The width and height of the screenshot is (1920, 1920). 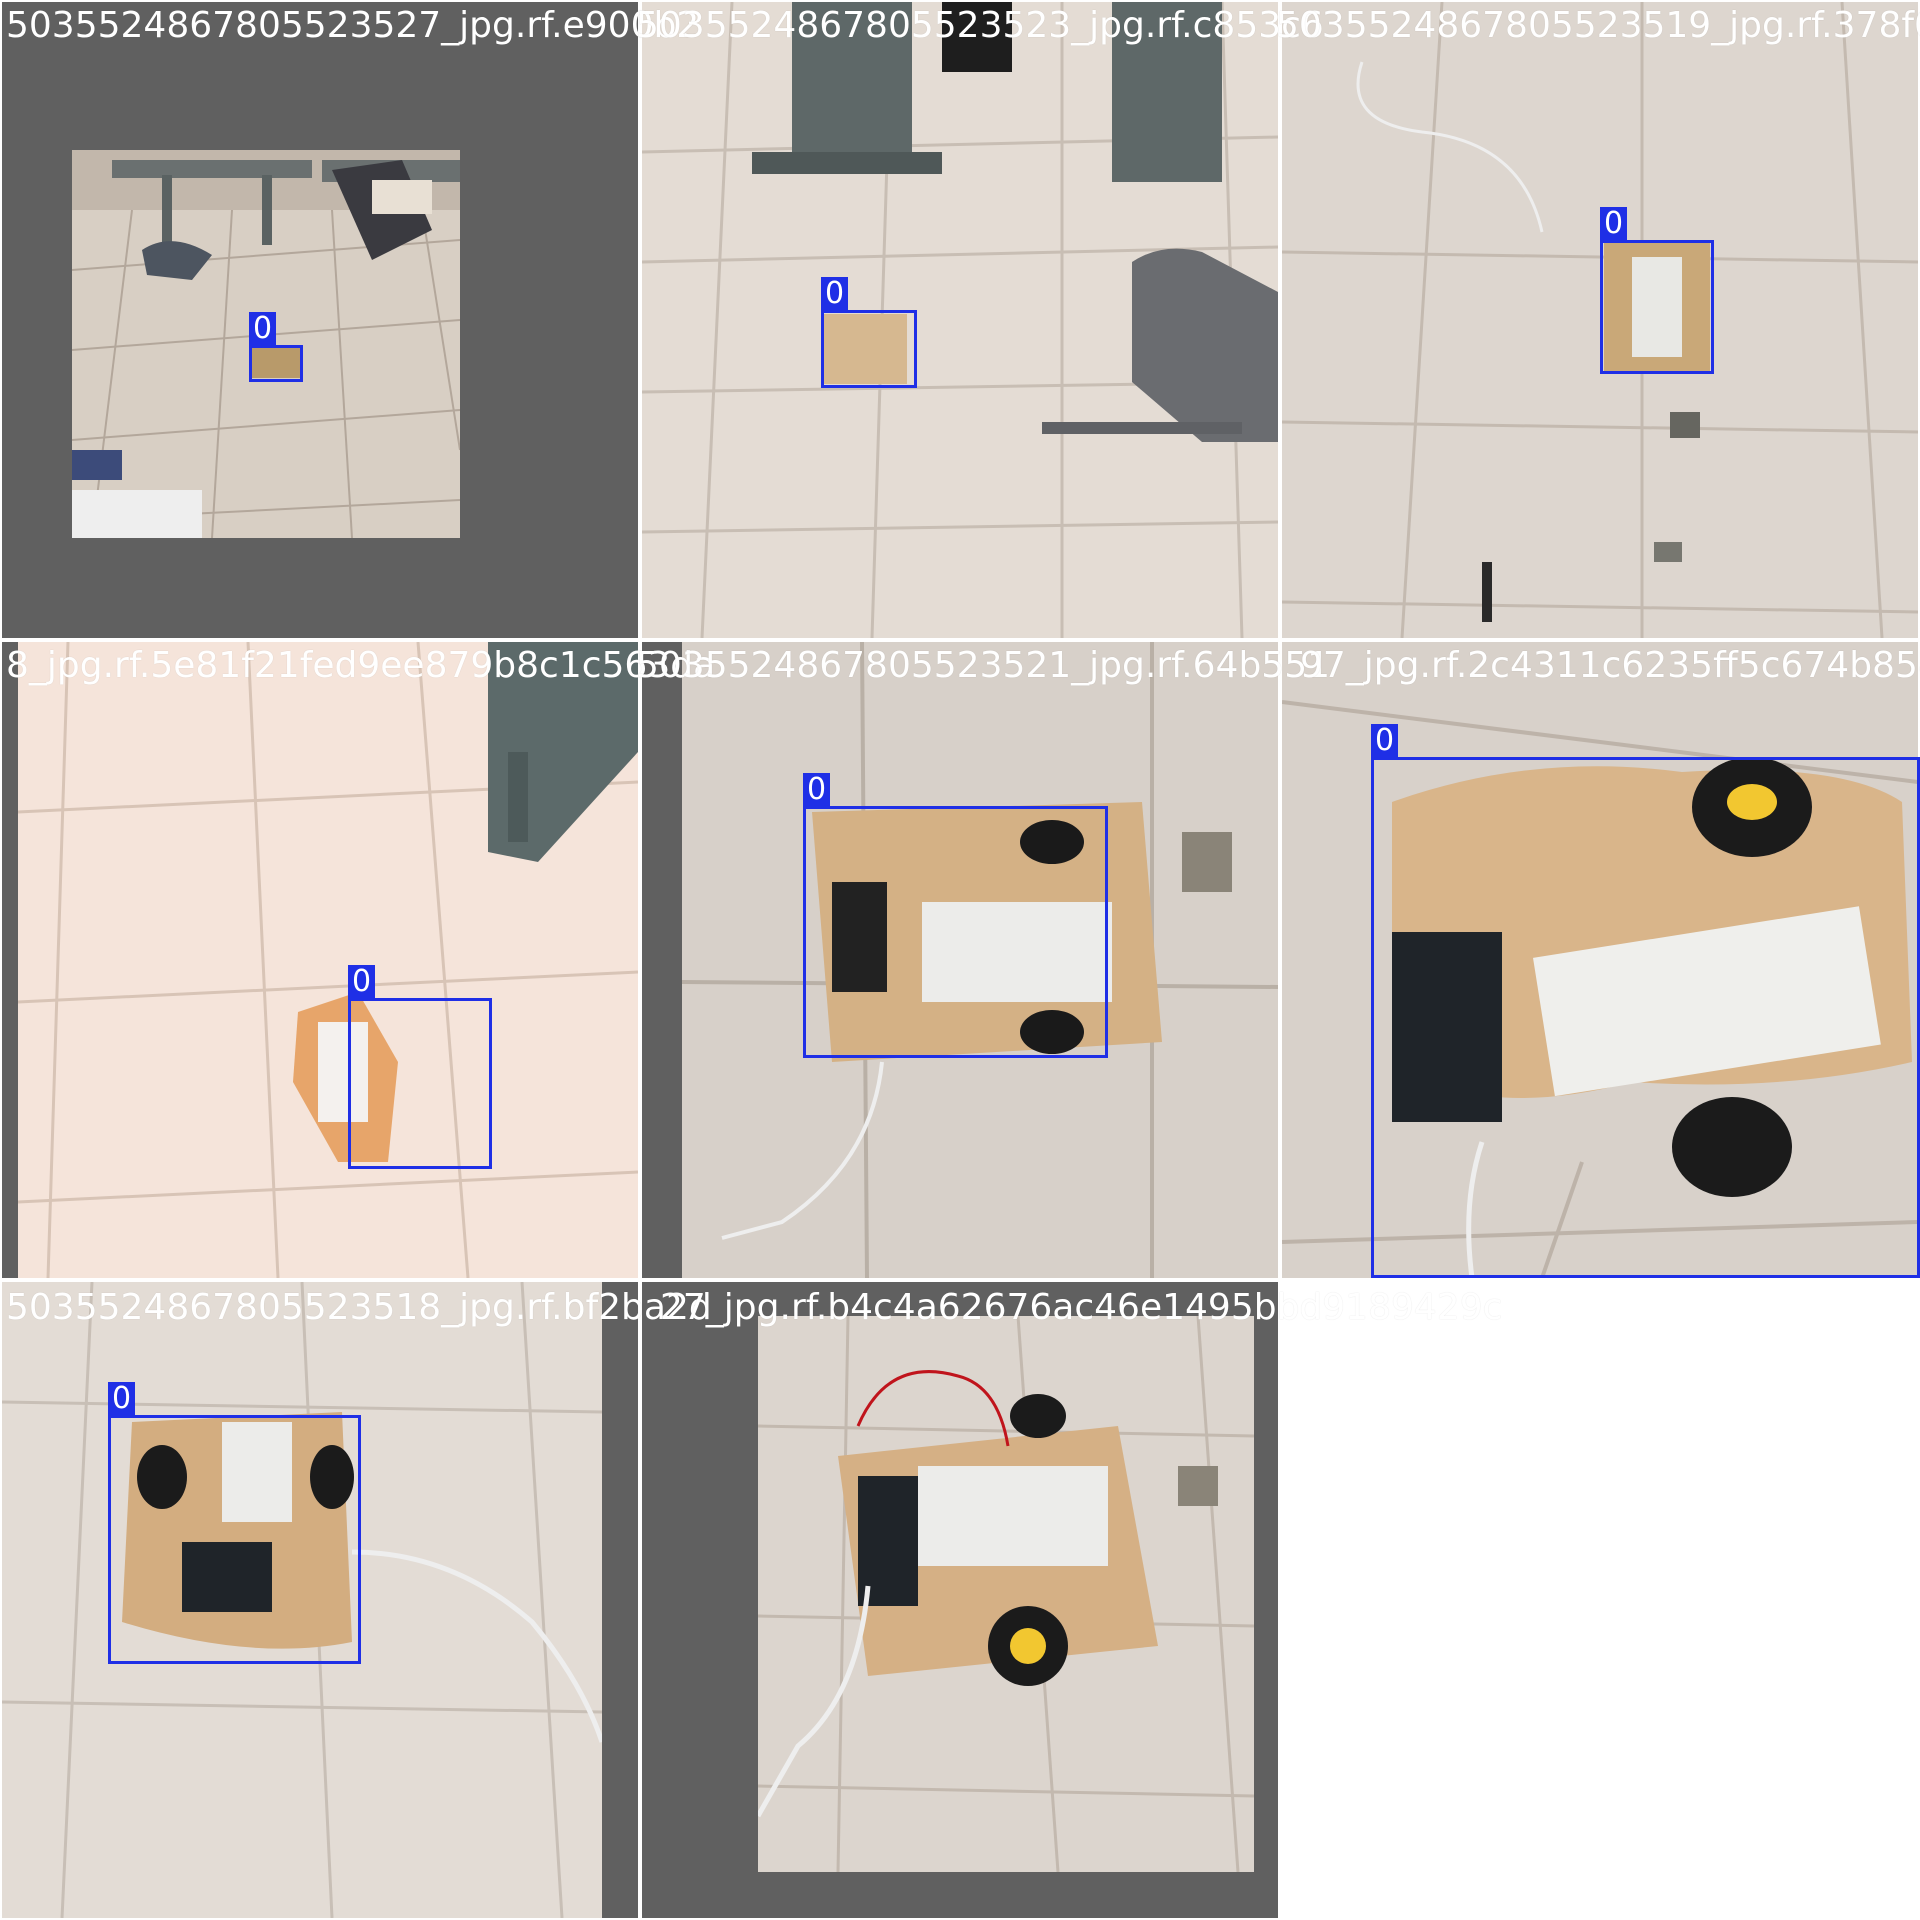 I want to click on bbox-label-6: 0, so click(x=1385, y=741).